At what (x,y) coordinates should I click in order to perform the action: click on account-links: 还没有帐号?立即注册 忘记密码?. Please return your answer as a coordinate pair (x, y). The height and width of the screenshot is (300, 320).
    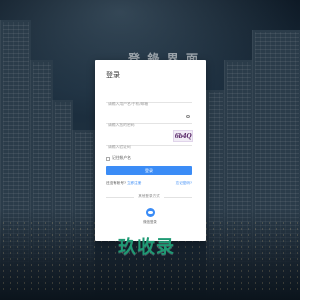
    Looking at the image, I should click on (149, 183).